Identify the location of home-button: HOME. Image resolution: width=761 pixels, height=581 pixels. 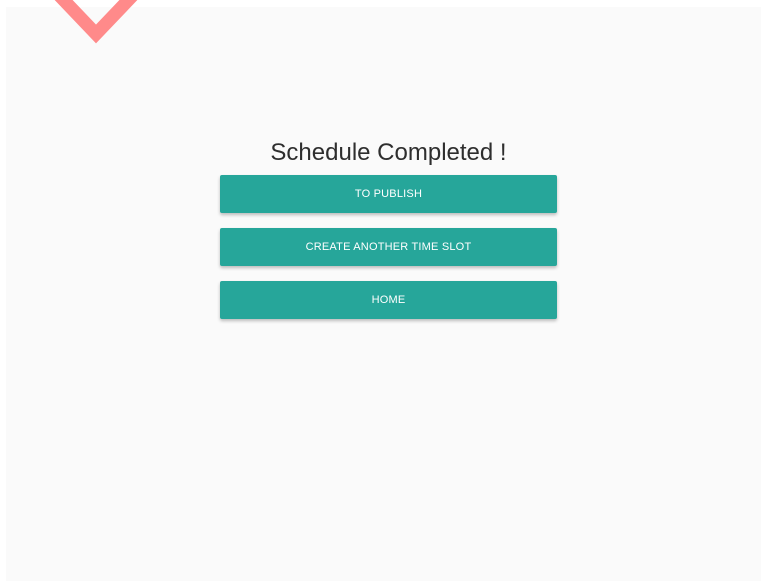
(388, 300).